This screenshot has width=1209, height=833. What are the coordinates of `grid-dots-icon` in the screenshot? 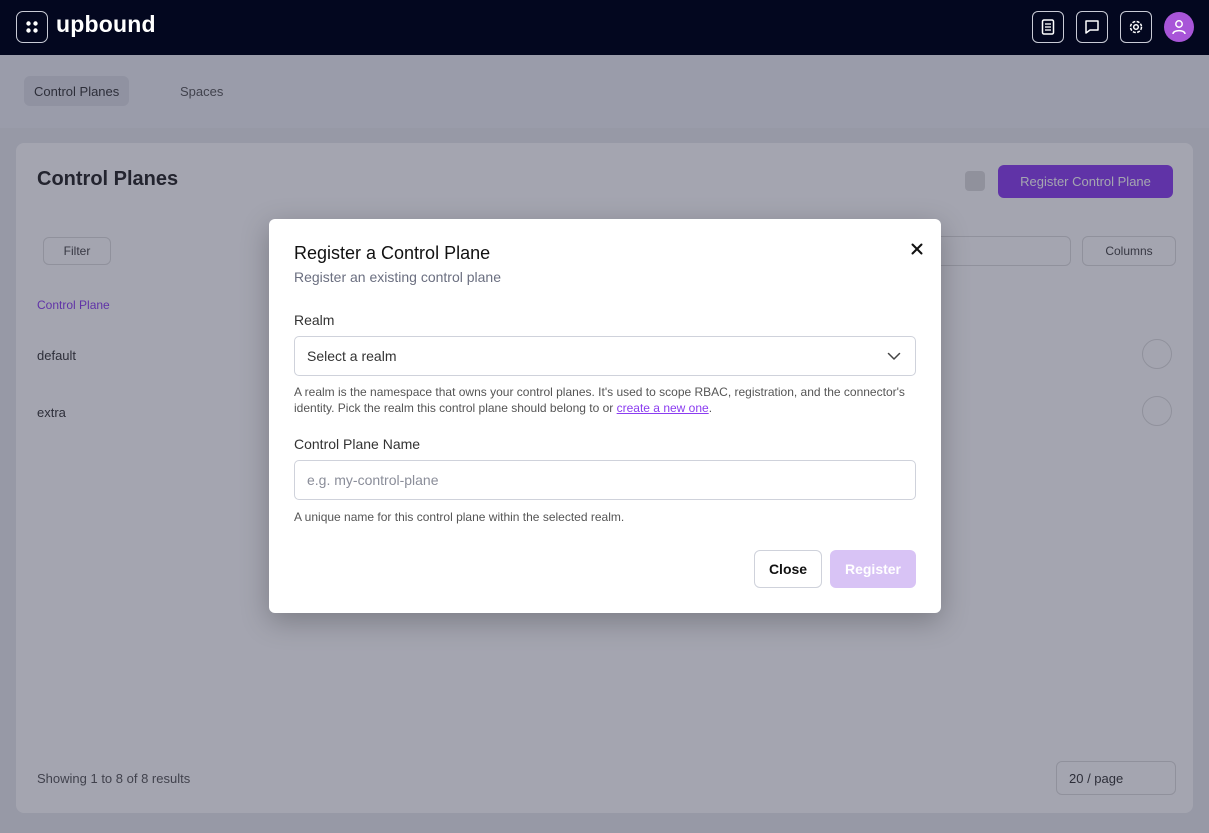 It's located at (32, 27).